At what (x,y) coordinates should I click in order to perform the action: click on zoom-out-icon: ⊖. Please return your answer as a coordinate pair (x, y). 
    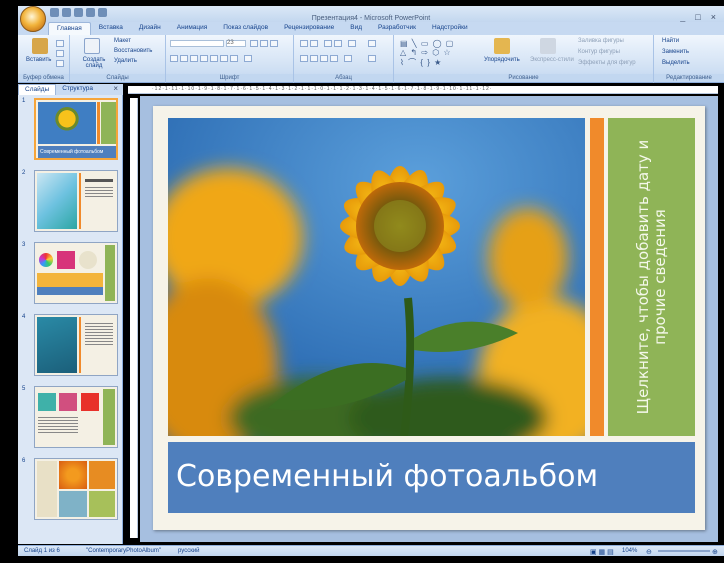
    Looking at the image, I should click on (649, 552).